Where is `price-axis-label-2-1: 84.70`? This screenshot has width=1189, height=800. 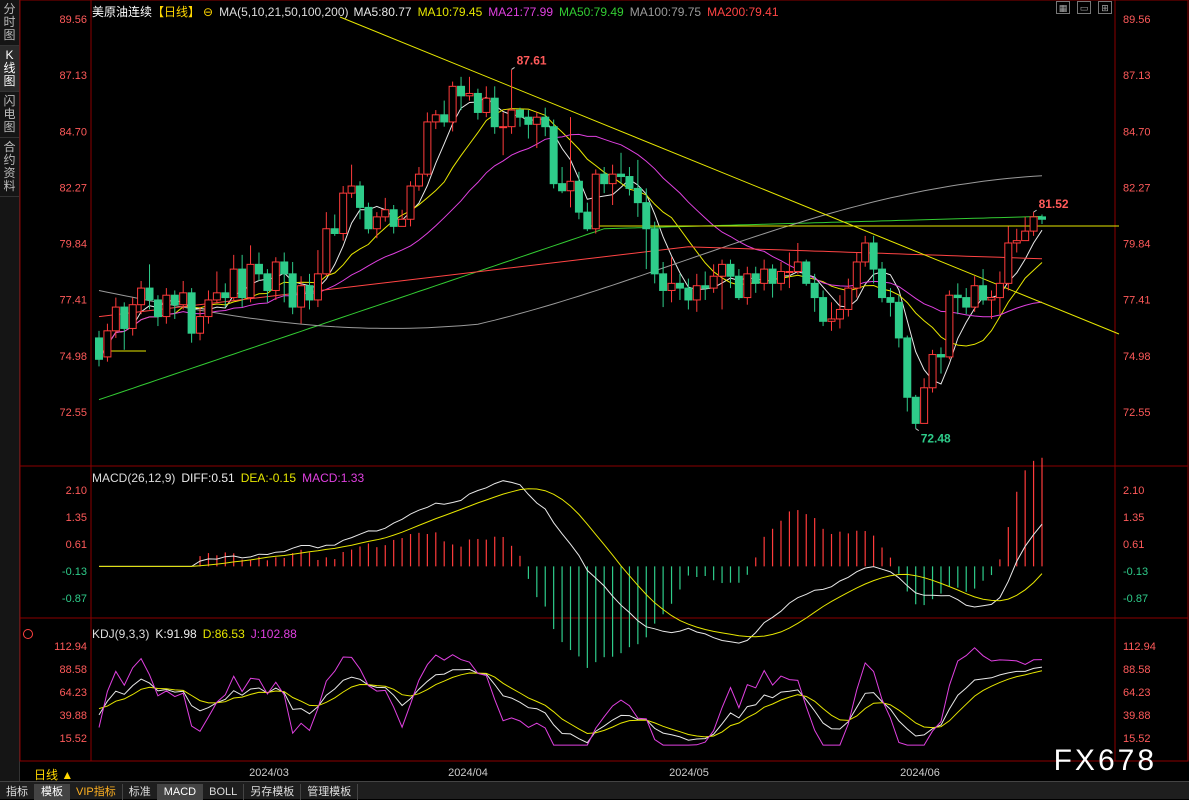 price-axis-label-2-1: 84.70 is located at coordinates (1137, 132).